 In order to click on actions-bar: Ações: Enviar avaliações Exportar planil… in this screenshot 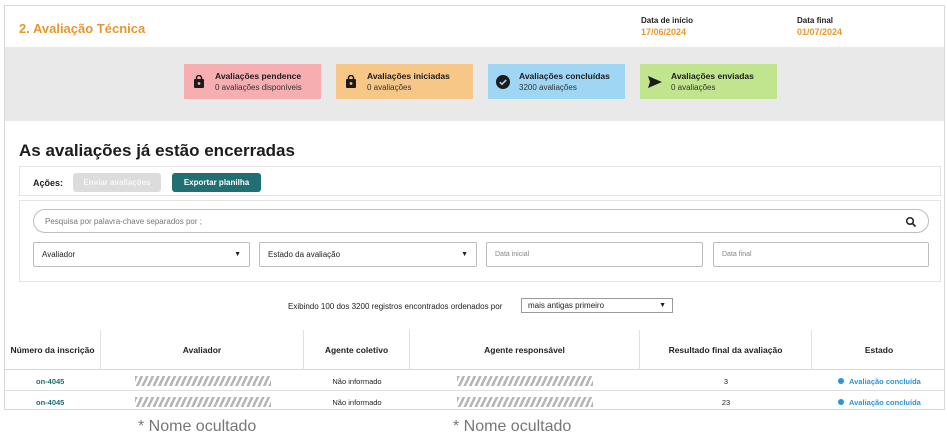, I will do `click(480, 181)`.